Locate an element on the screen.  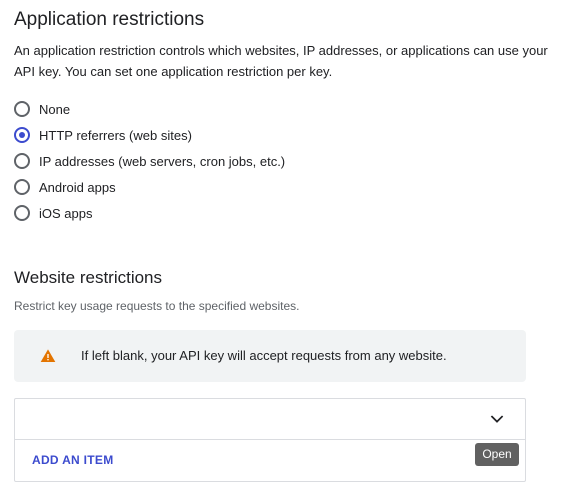
open-tooltip: Open is located at coordinates (497, 454).